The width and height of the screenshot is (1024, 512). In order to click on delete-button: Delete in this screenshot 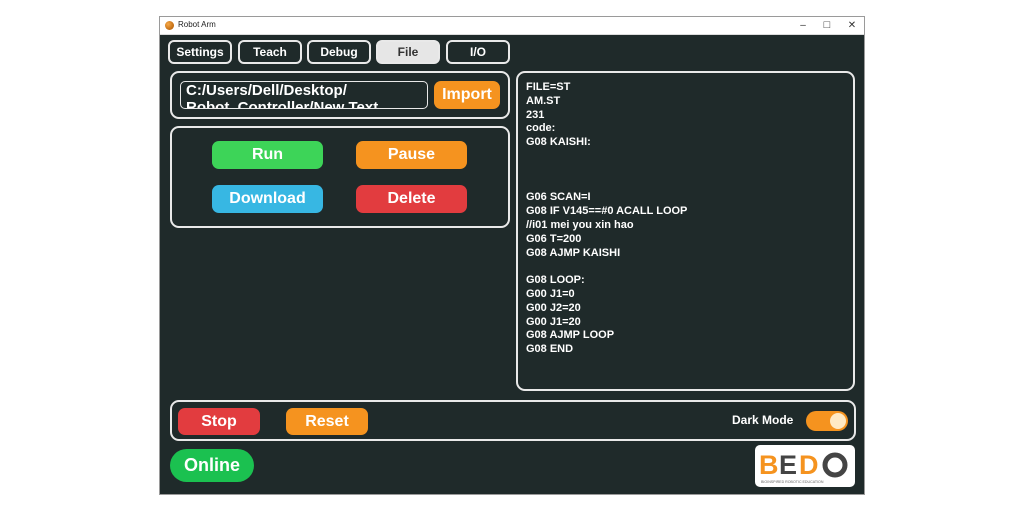, I will do `click(411, 199)`.